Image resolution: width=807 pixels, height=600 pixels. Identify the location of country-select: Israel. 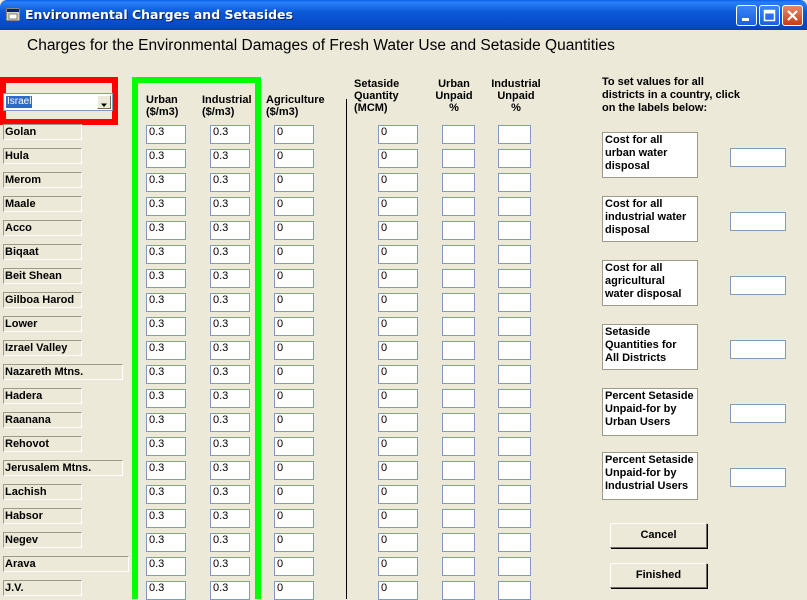
(58, 102).